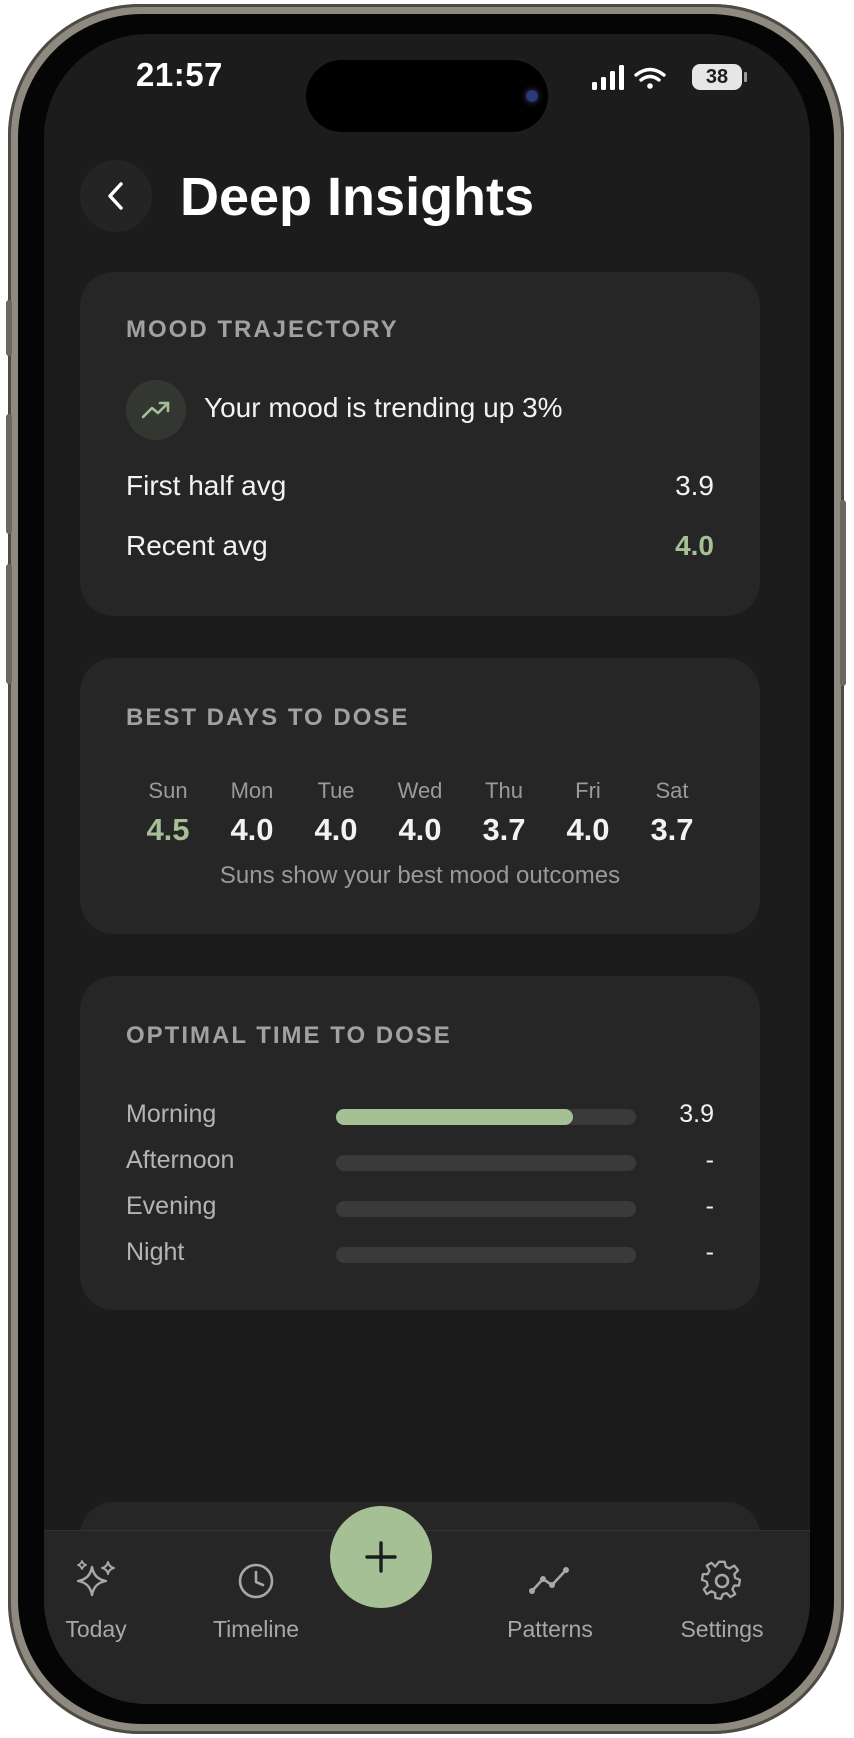 This screenshot has height=1738, width=854. What do you see at coordinates (256, 1629) in the screenshot?
I see `tab-label: Timeline` at bounding box center [256, 1629].